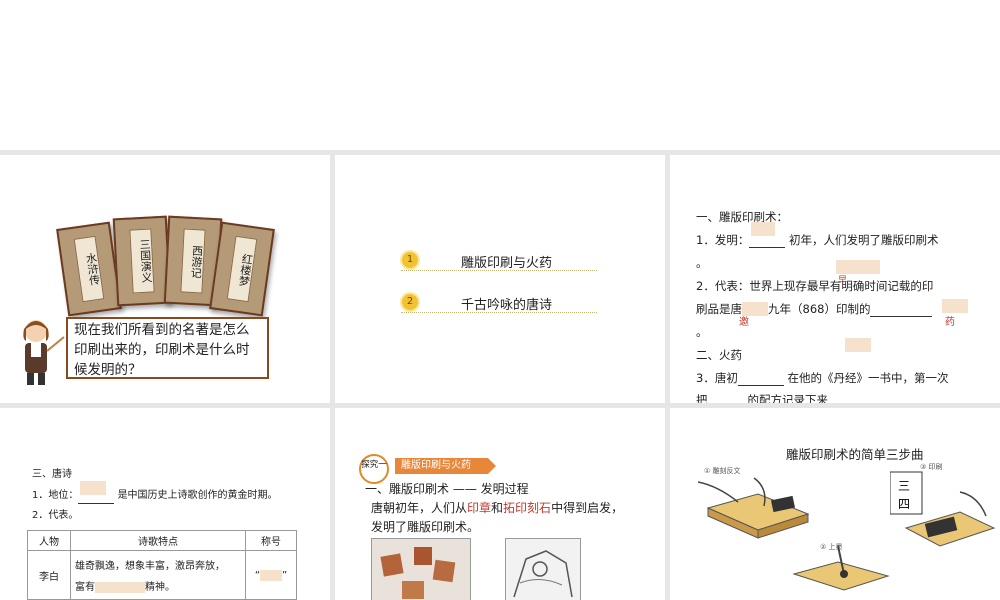 Image resolution: width=1000 pixels, height=600 pixels. What do you see at coordinates (158, 575) in the screenshot?
I see `poem-features: 雄奇飘逸，想象丰富，激昂奔放， 富有 精神。` at bounding box center [158, 575].